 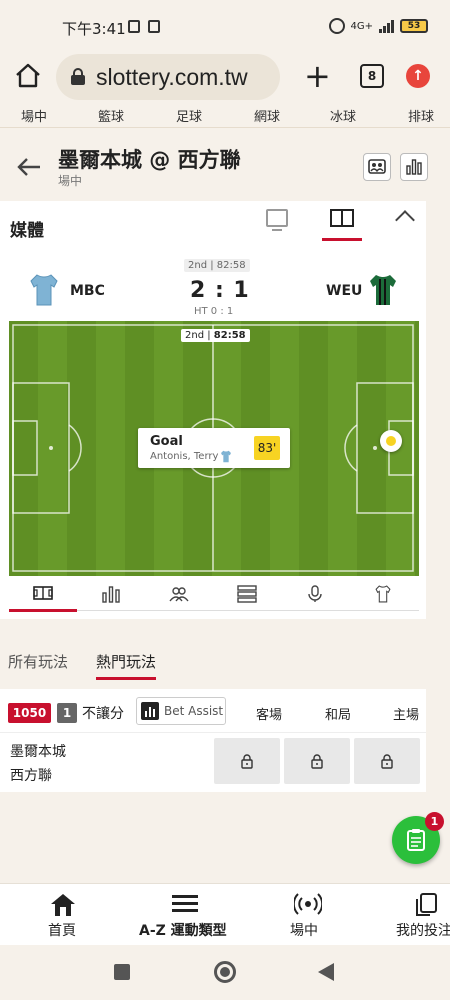 I want to click on team-home-name: 墨爾本城, so click(x=38, y=752).